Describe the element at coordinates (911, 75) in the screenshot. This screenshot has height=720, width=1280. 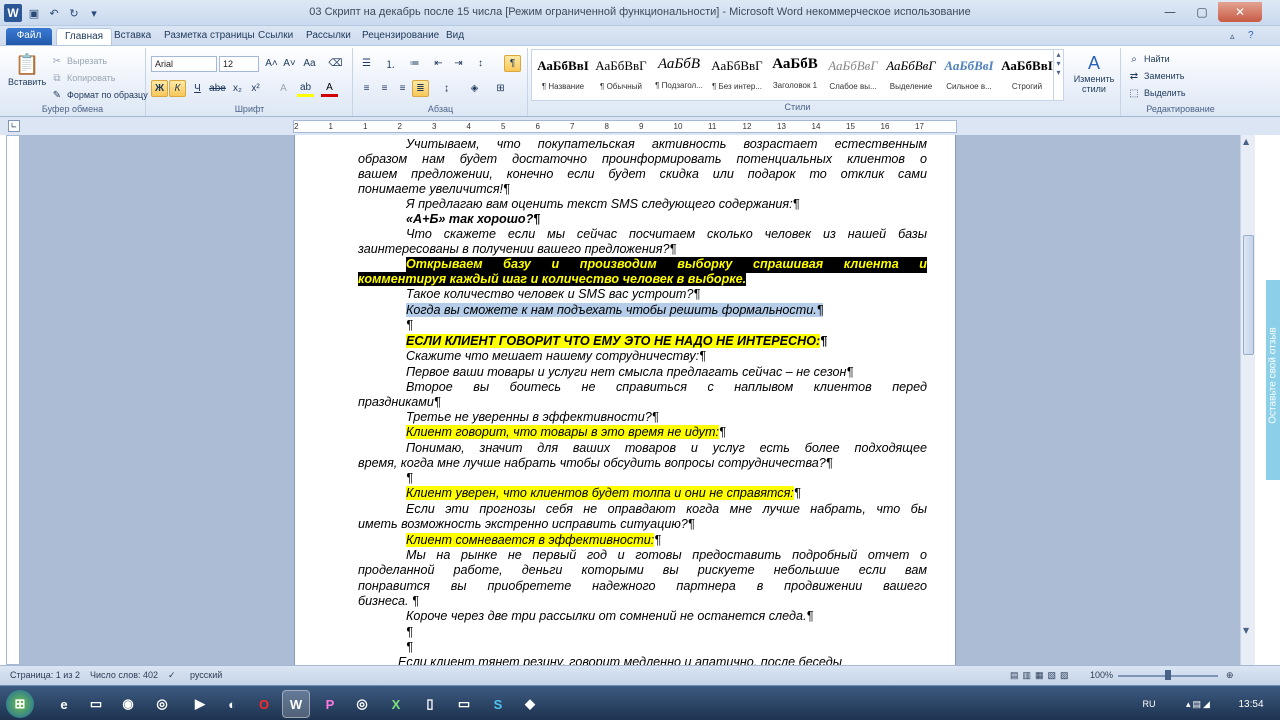
I see `style-emphasis: АаБбВвГ Выделение` at that location.